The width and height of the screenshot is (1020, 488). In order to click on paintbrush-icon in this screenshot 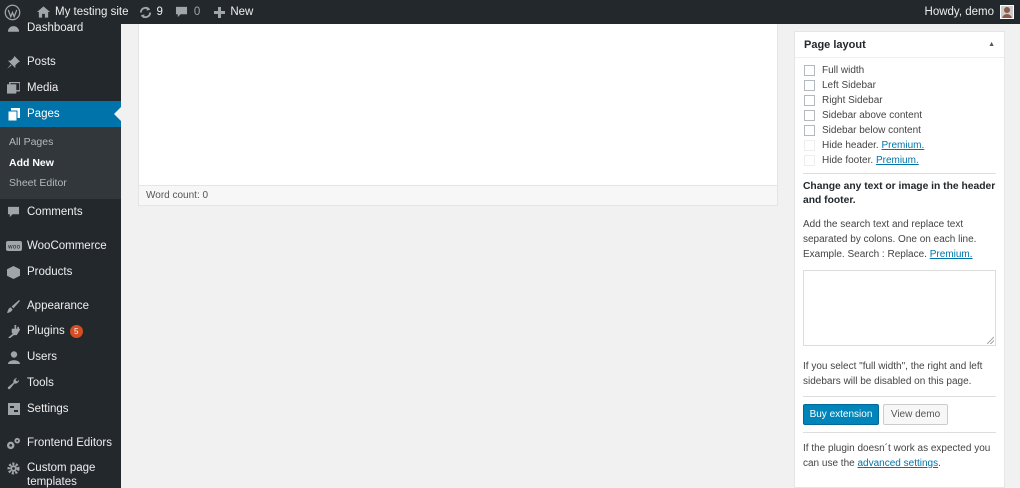, I will do `click(13, 306)`.